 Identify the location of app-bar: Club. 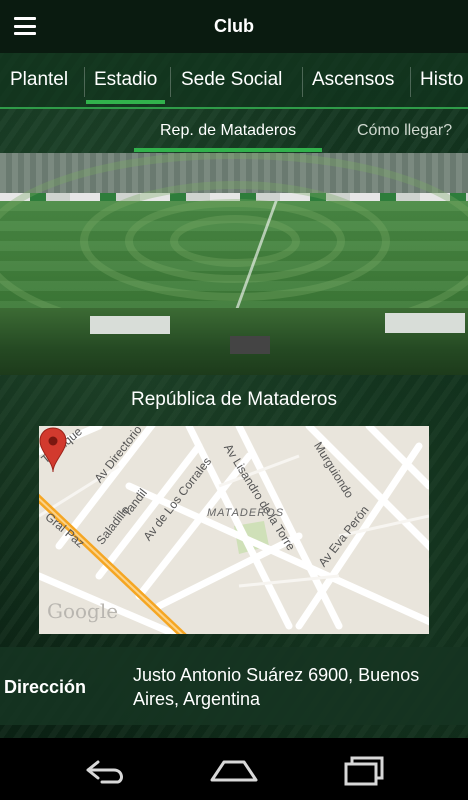
(234, 26).